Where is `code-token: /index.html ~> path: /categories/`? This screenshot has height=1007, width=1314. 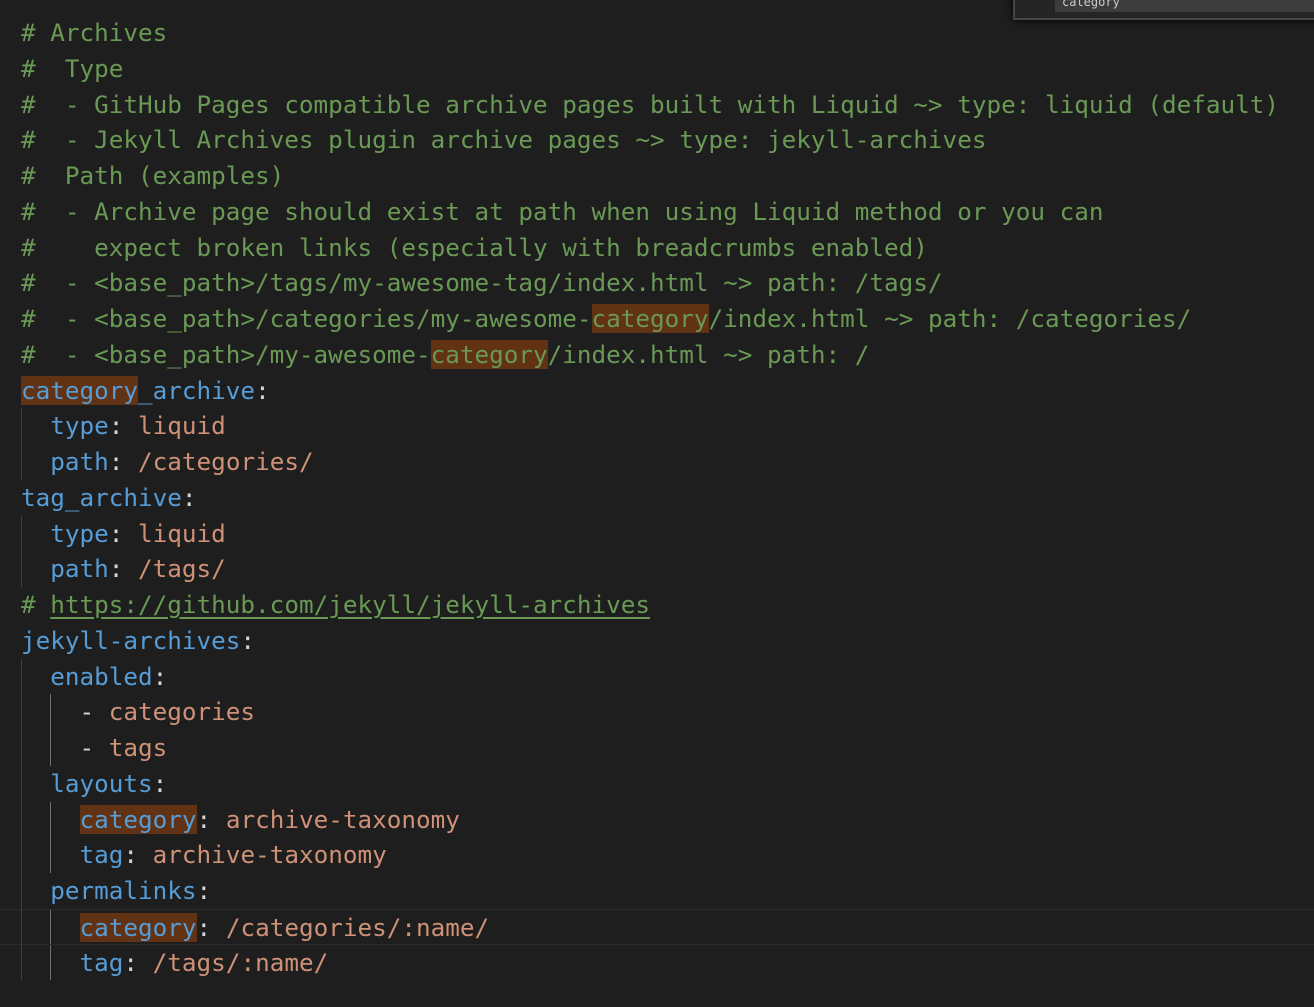 code-token: /index.html ~> path: /categories/ is located at coordinates (950, 318).